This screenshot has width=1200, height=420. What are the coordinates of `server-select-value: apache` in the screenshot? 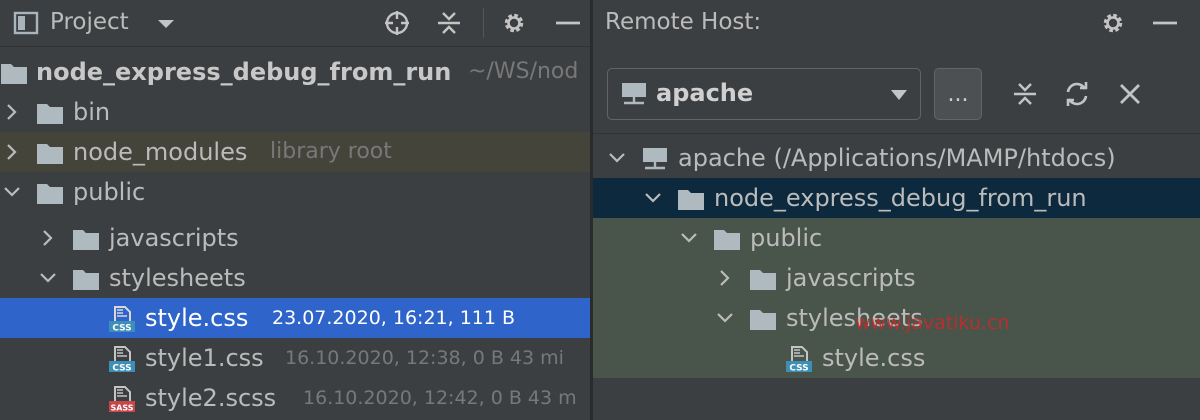 It's located at (705, 93).